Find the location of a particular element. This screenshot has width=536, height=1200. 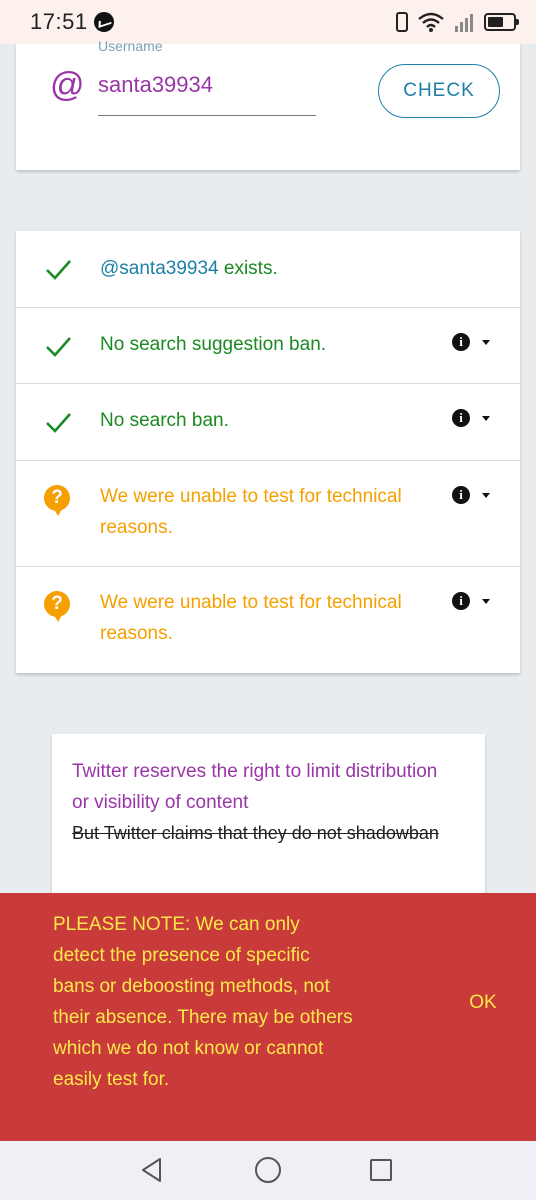

username-label: Username is located at coordinates (130, 46).